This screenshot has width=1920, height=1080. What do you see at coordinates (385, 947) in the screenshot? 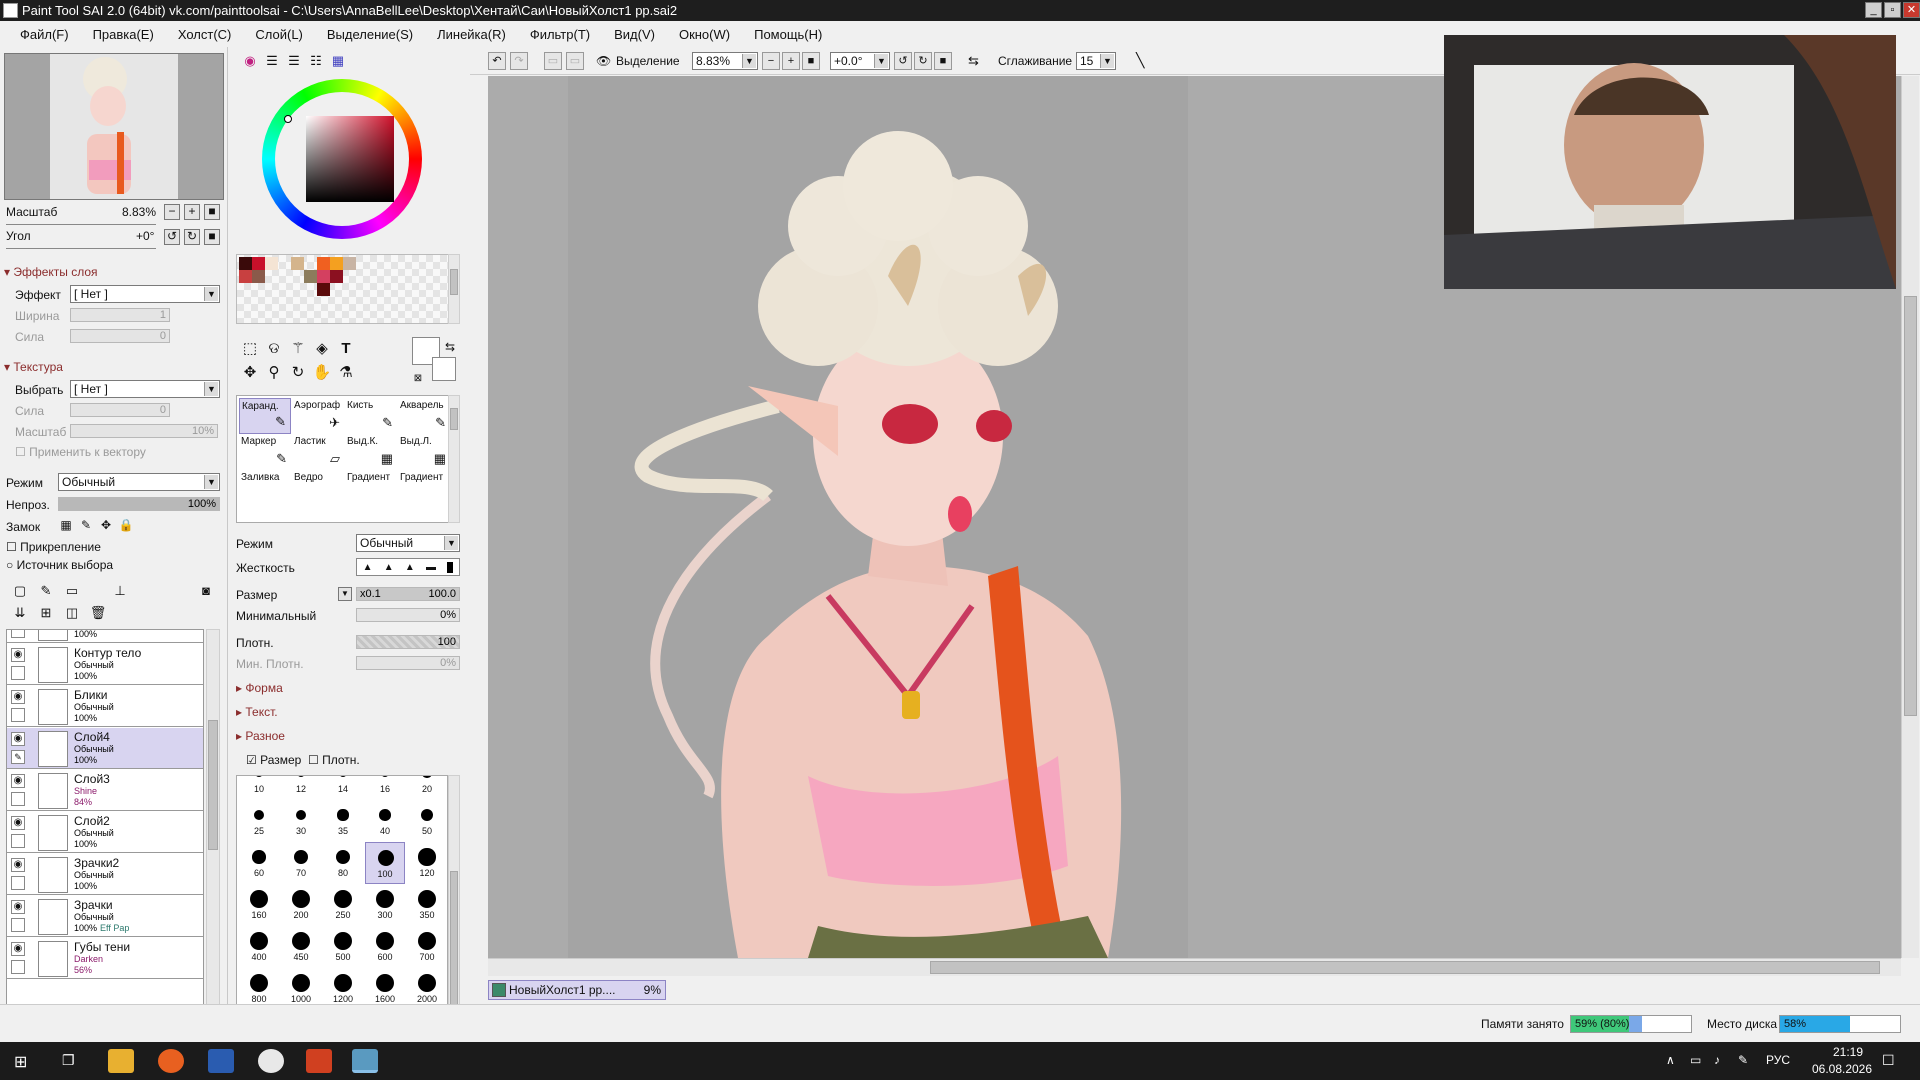
I see `brush-size-option: 600` at bounding box center [385, 947].